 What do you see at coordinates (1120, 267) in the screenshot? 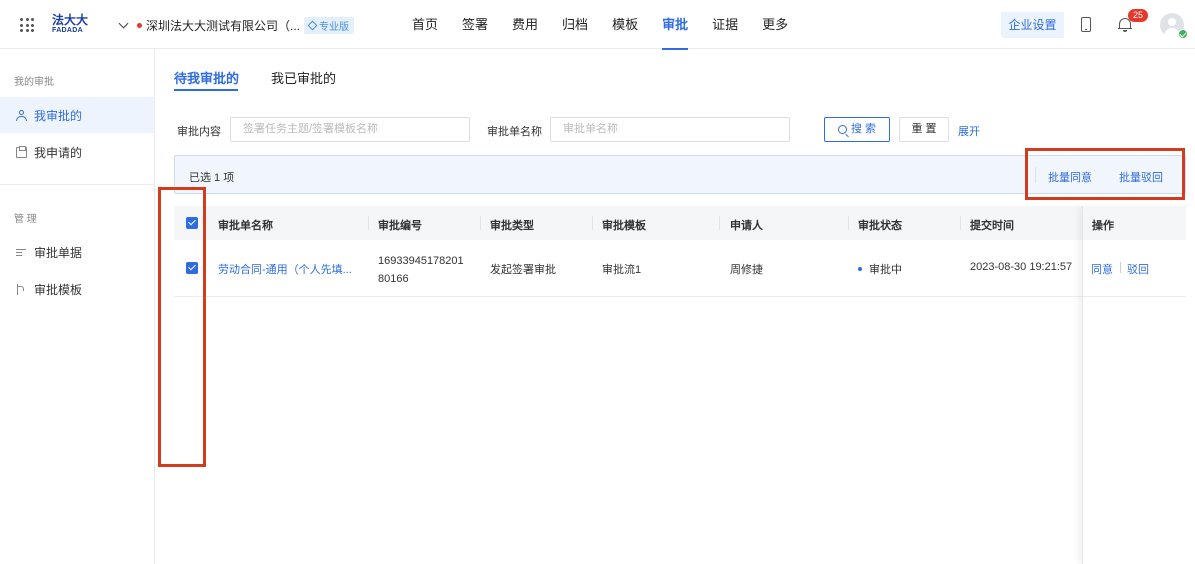
I see `action-divider` at bounding box center [1120, 267].